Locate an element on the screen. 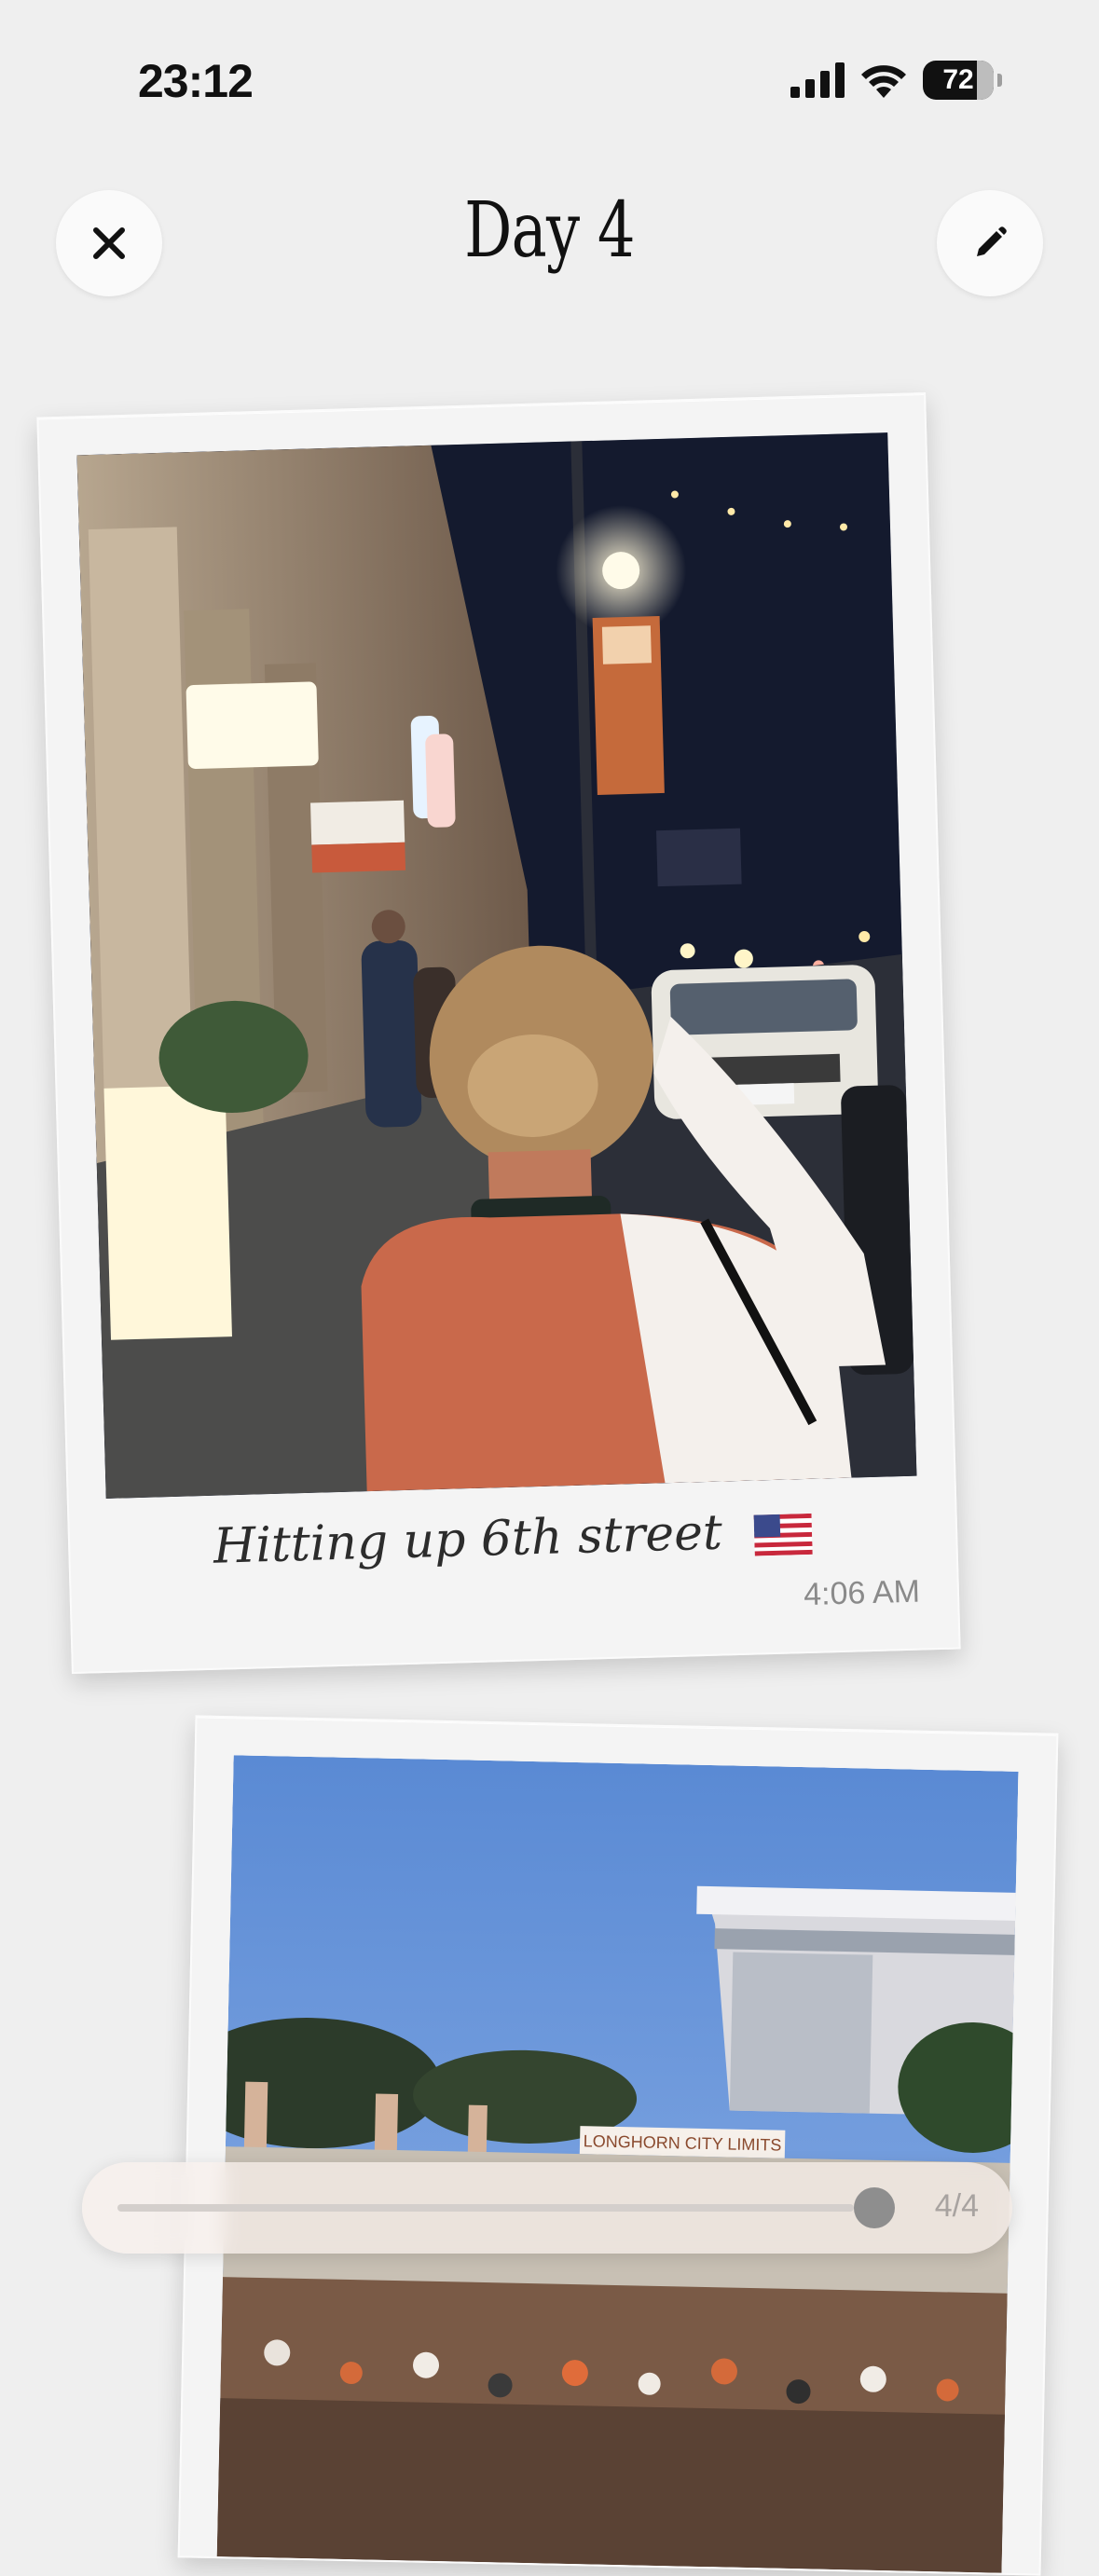 Image resolution: width=1099 pixels, height=2576 pixels. battery-level: 72 is located at coordinates (958, 79).